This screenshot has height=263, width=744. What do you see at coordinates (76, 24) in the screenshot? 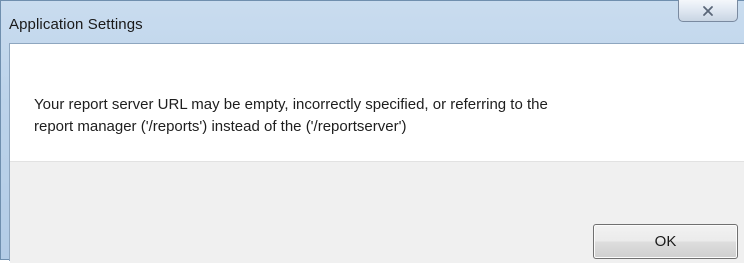
I see `window-title: Application Settings` at bounding box center [76, 24].